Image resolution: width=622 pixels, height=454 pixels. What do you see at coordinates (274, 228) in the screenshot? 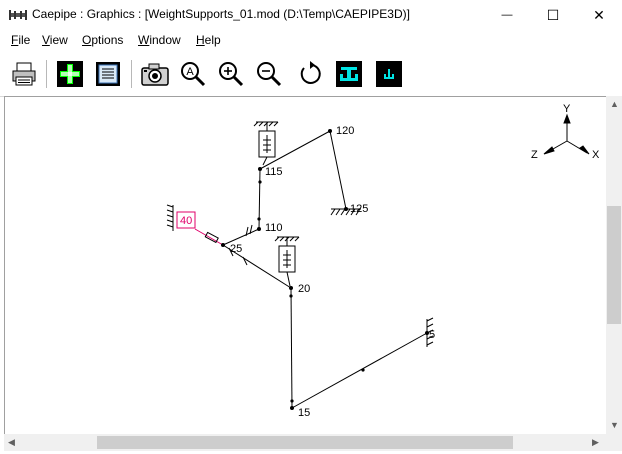
I see `node-label-110: 110` at bounding box center [274, 228].